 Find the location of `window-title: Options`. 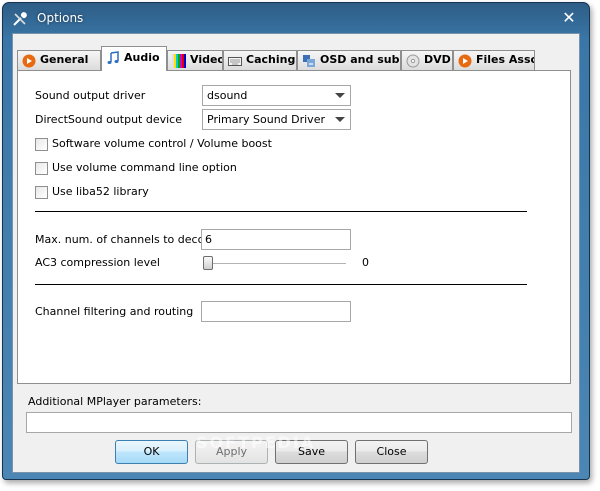

window-title: Options is located at coordinates (60, 18).